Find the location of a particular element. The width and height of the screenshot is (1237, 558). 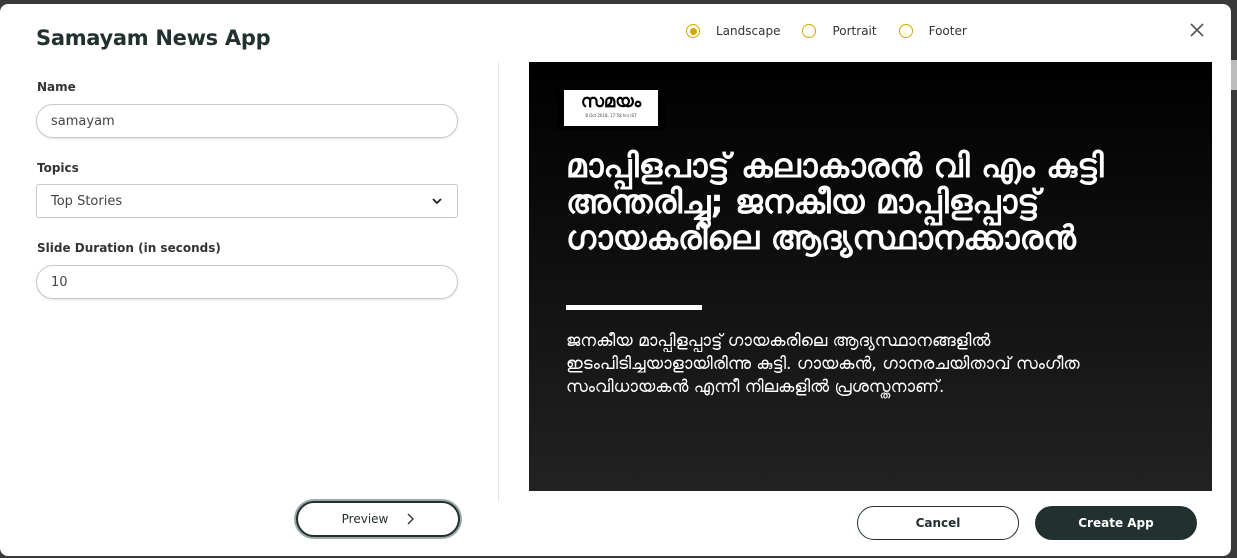

close-icon is located at coordinates (1197, 30).